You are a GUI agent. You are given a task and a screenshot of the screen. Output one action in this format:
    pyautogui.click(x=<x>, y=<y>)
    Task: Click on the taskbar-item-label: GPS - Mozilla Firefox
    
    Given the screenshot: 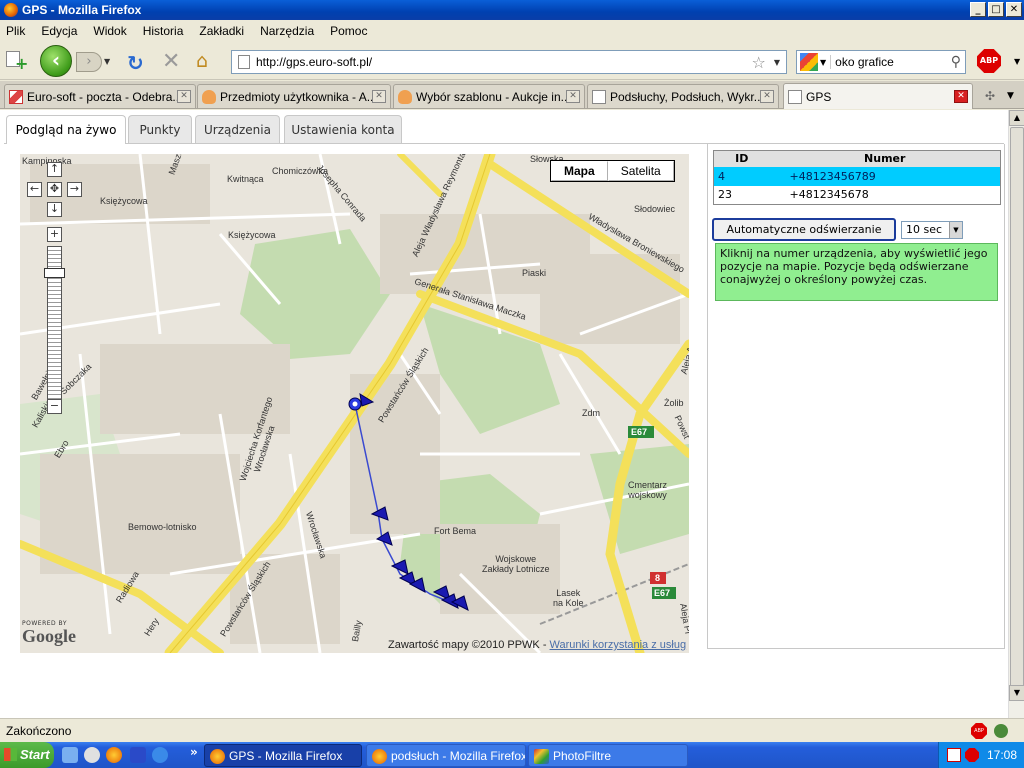 What is the action you would take?
    pyautogui.click(x=286, y=756)
    